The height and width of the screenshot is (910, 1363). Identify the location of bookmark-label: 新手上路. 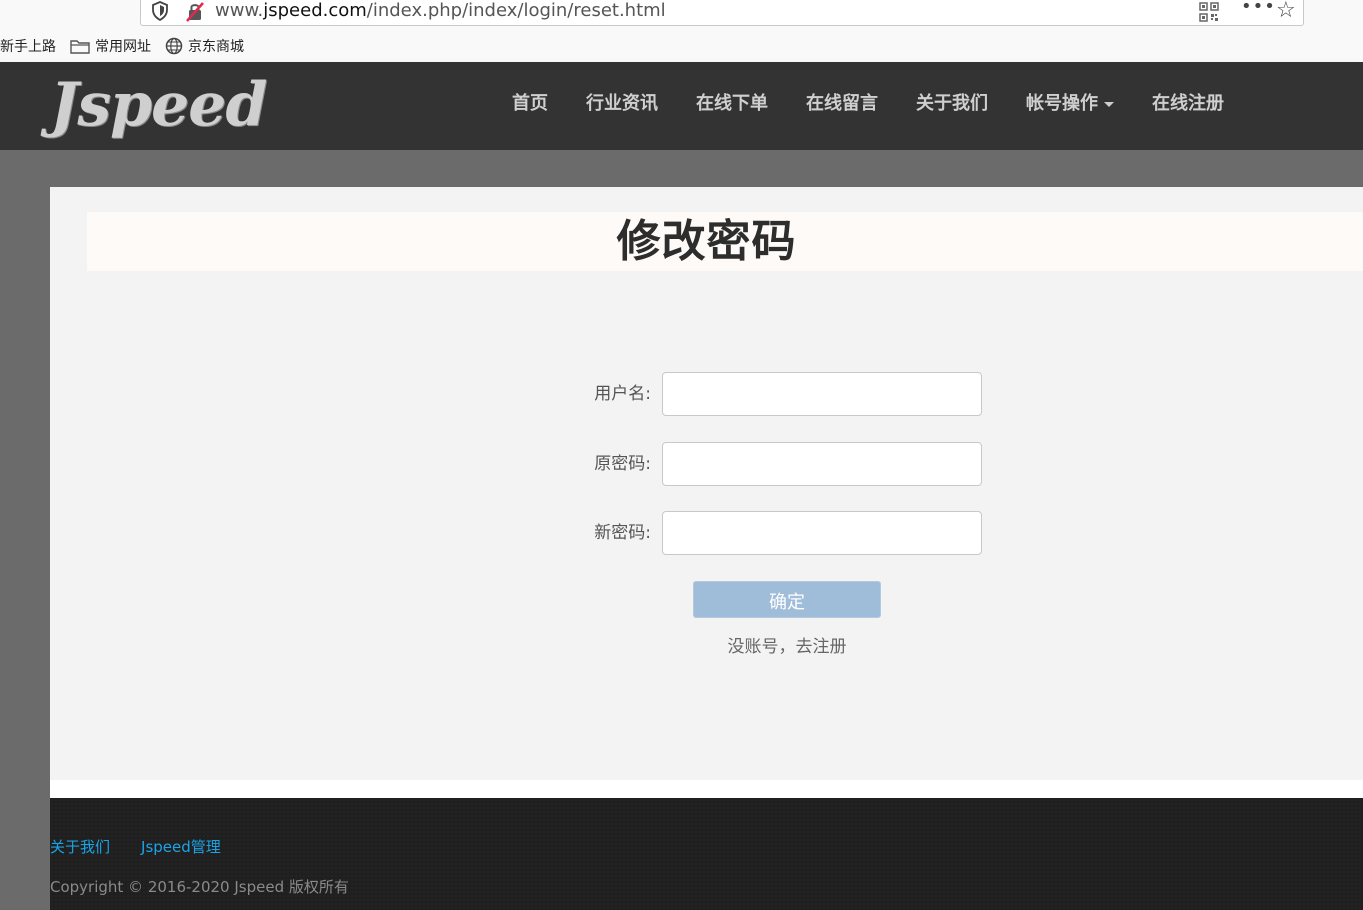
(28, 47).